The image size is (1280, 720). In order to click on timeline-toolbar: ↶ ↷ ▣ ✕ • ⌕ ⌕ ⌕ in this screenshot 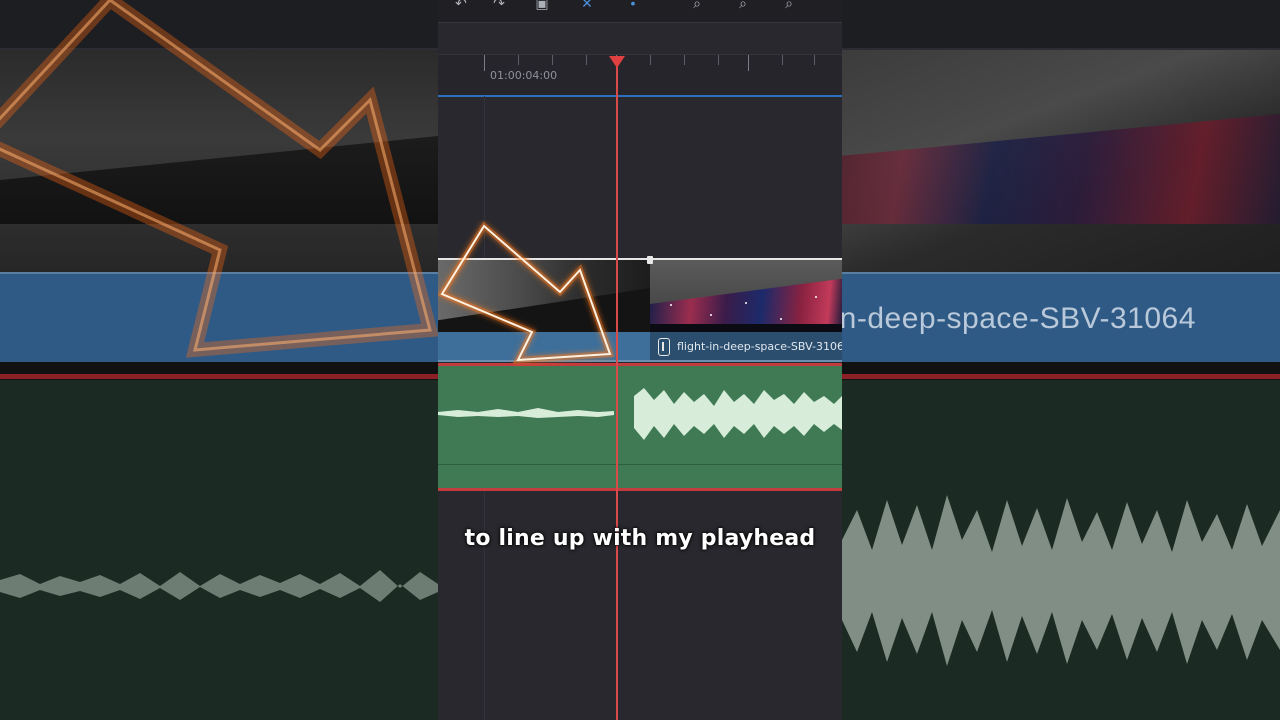, I will do `click(640, 11)`.